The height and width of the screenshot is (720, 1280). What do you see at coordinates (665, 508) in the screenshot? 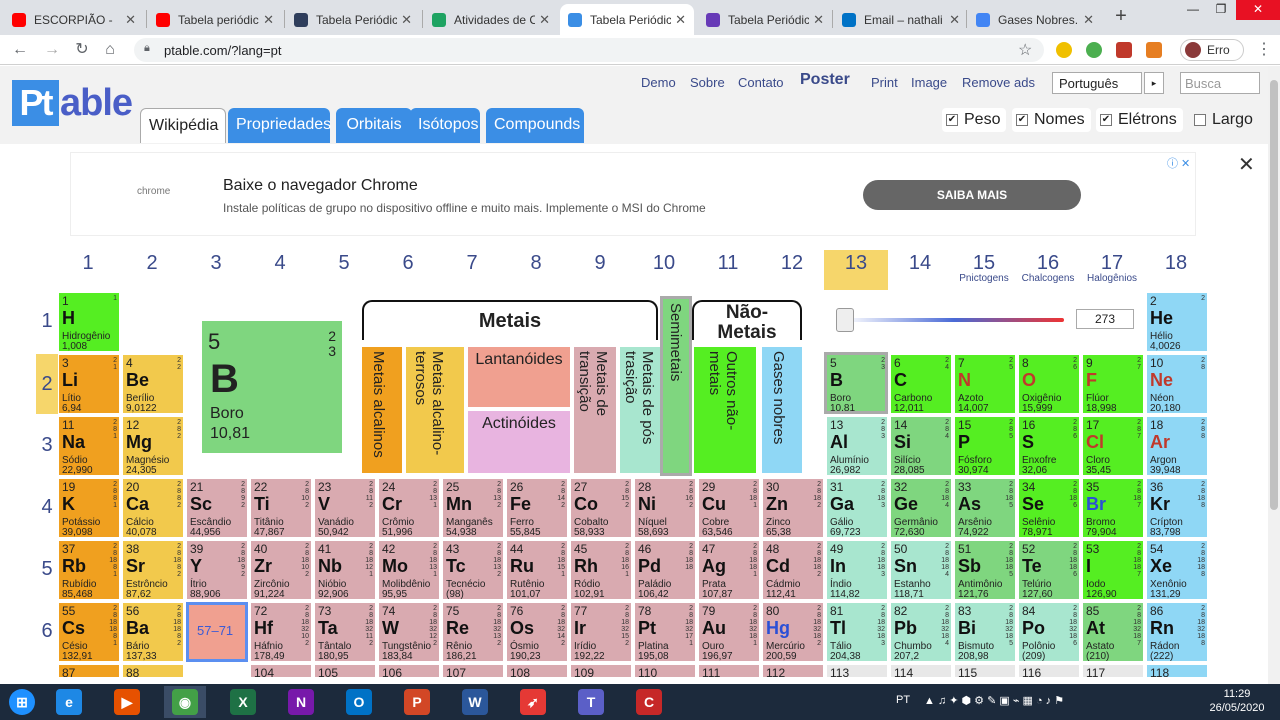
I see `element-ni: 28 Ni Níquel 58,693 2 8 16 2` at bounding box center [665, 508].